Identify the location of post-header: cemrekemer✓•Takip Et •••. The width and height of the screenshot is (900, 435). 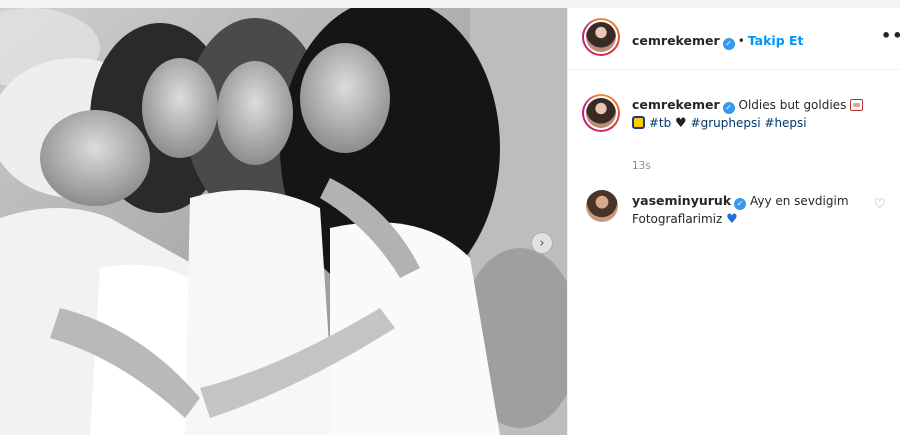
(734, 39).